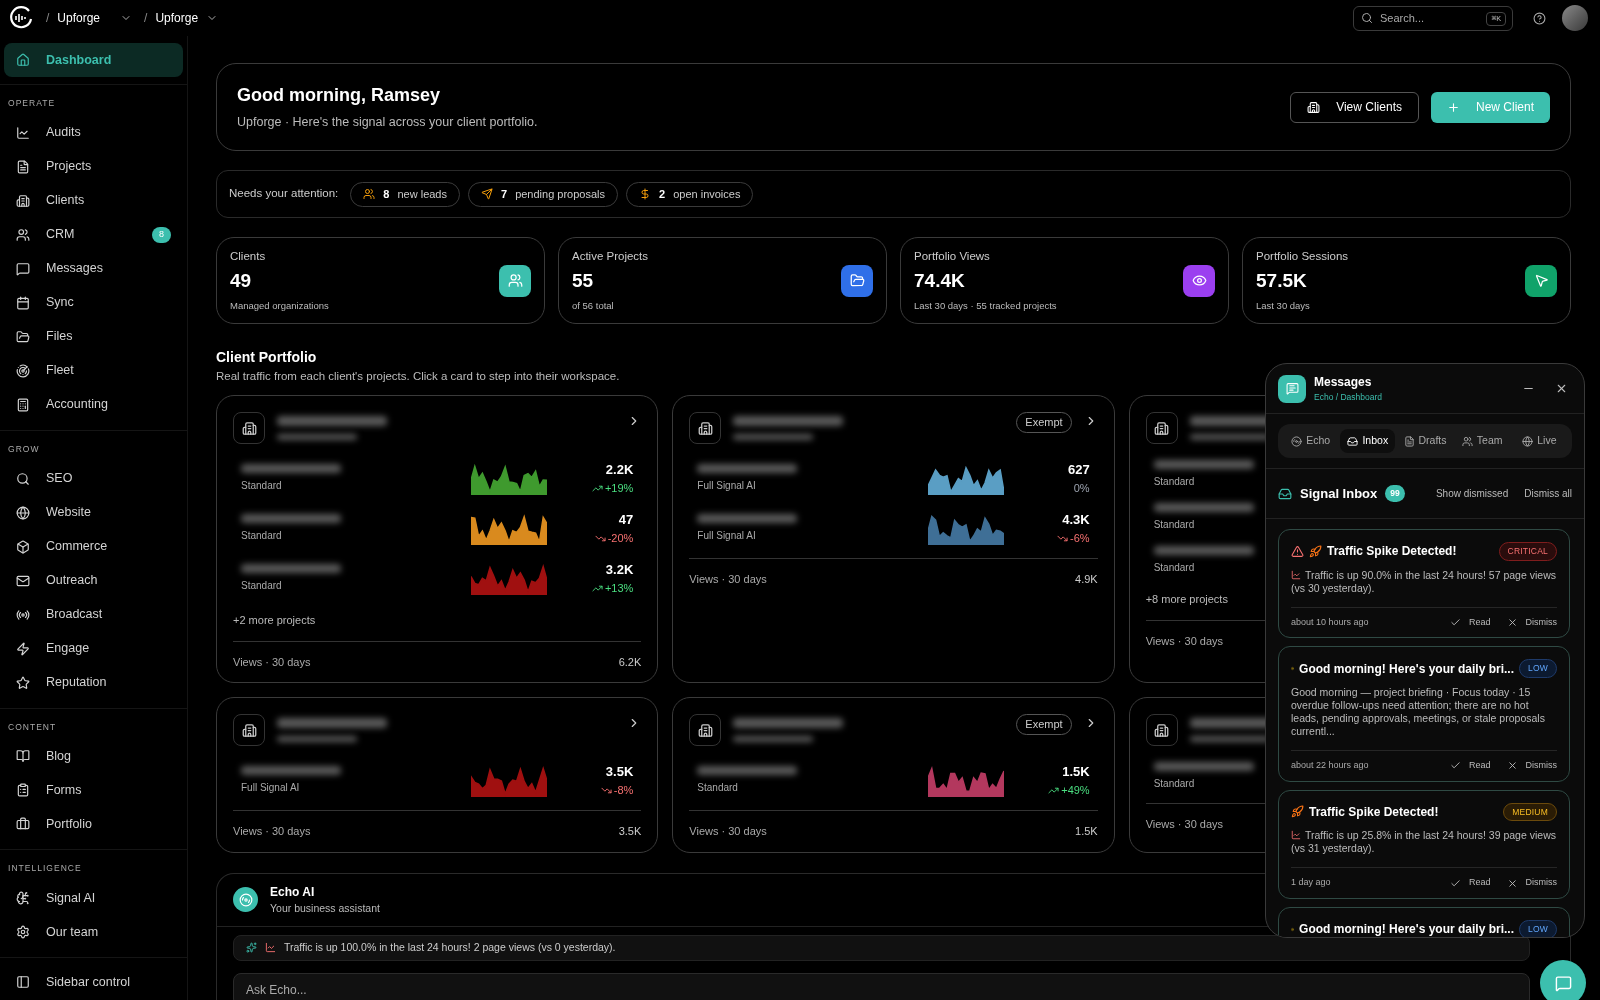 The image size is (1600, 1000). I want to click on stat-label: Clients, so click(248, 256).